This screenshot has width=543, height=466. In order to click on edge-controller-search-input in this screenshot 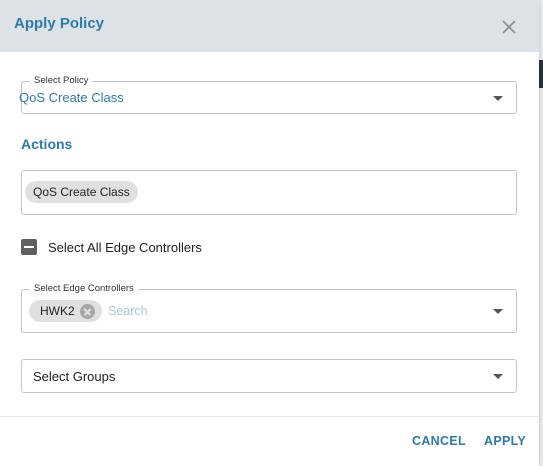, I will do `click(298, 311)`.